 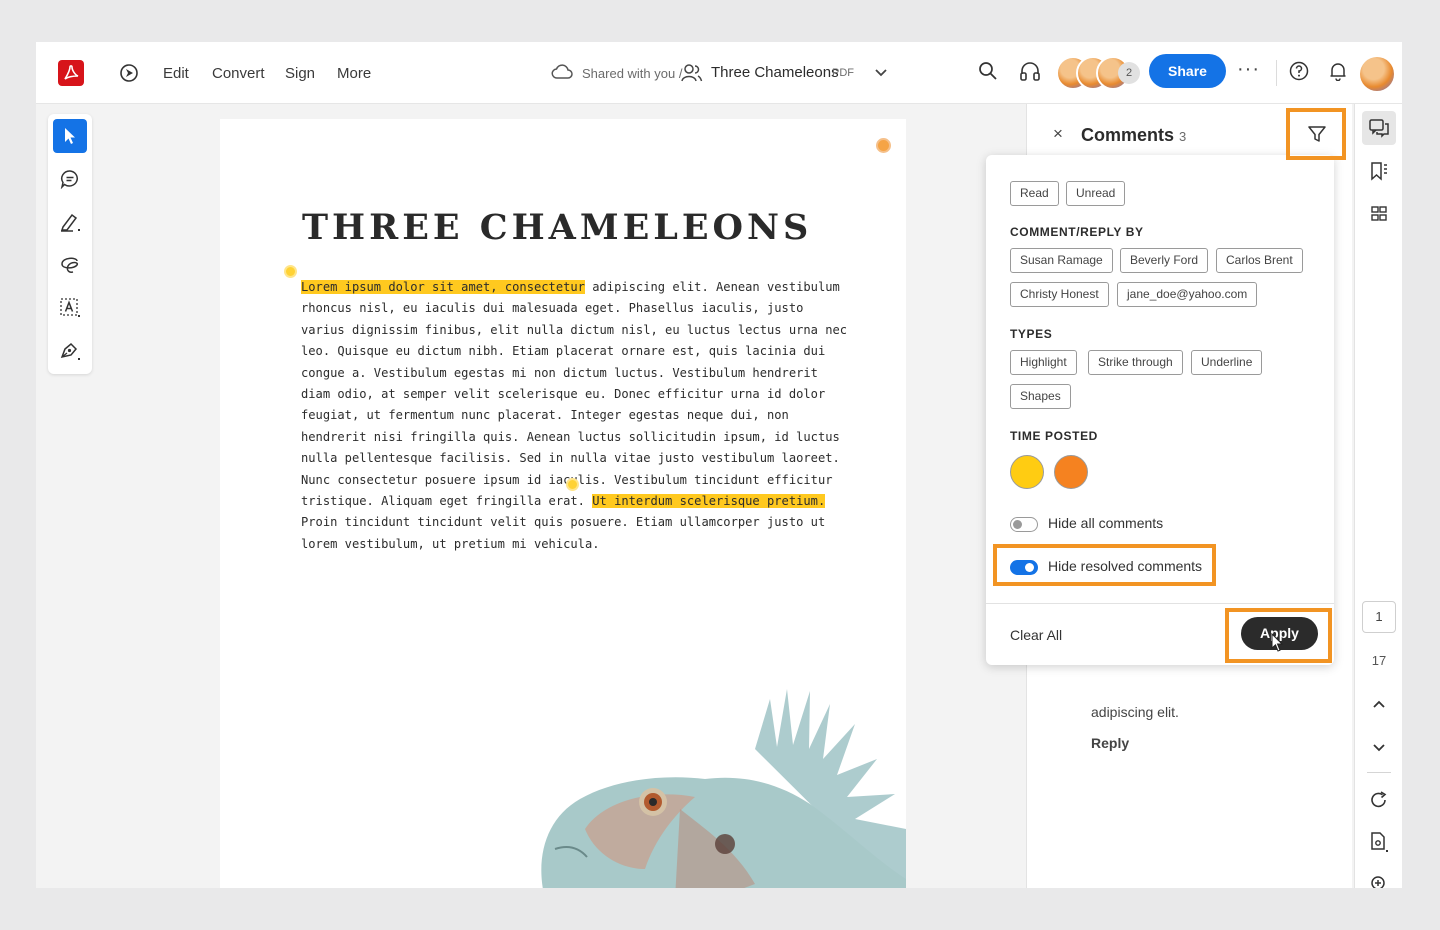 I want to click on toggle-knob, so click(x=1017, y=524).